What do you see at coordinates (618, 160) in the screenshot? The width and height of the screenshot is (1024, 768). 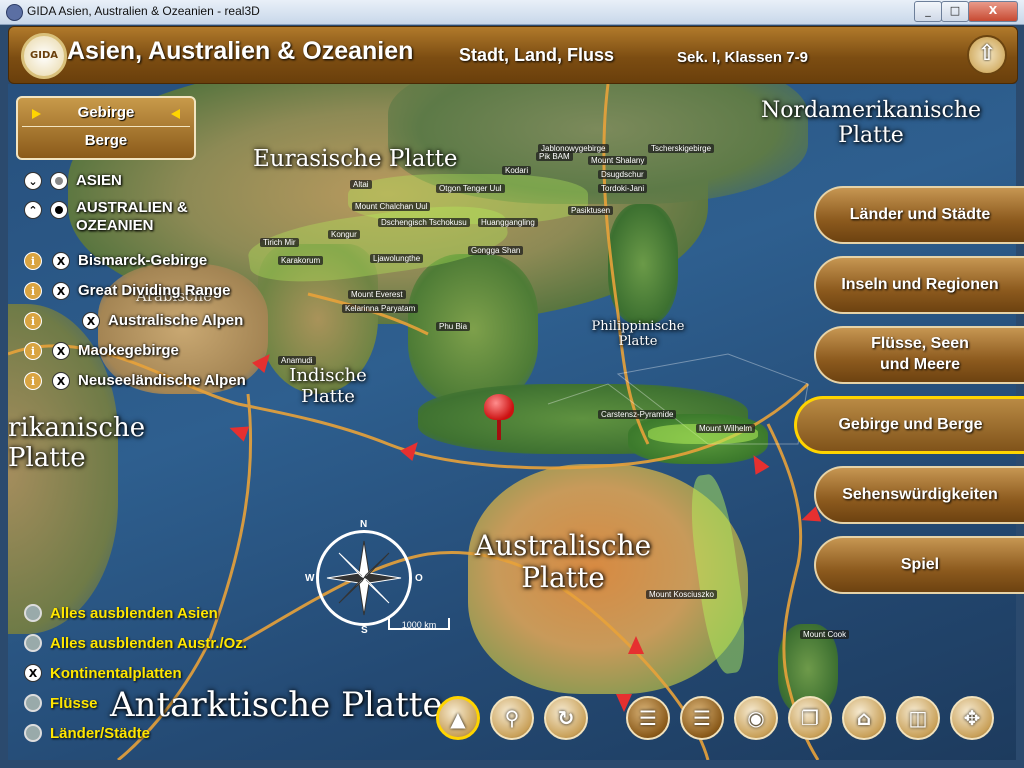 I see `mountain-label: Mount Shalany` at bounding box center [618, 160].